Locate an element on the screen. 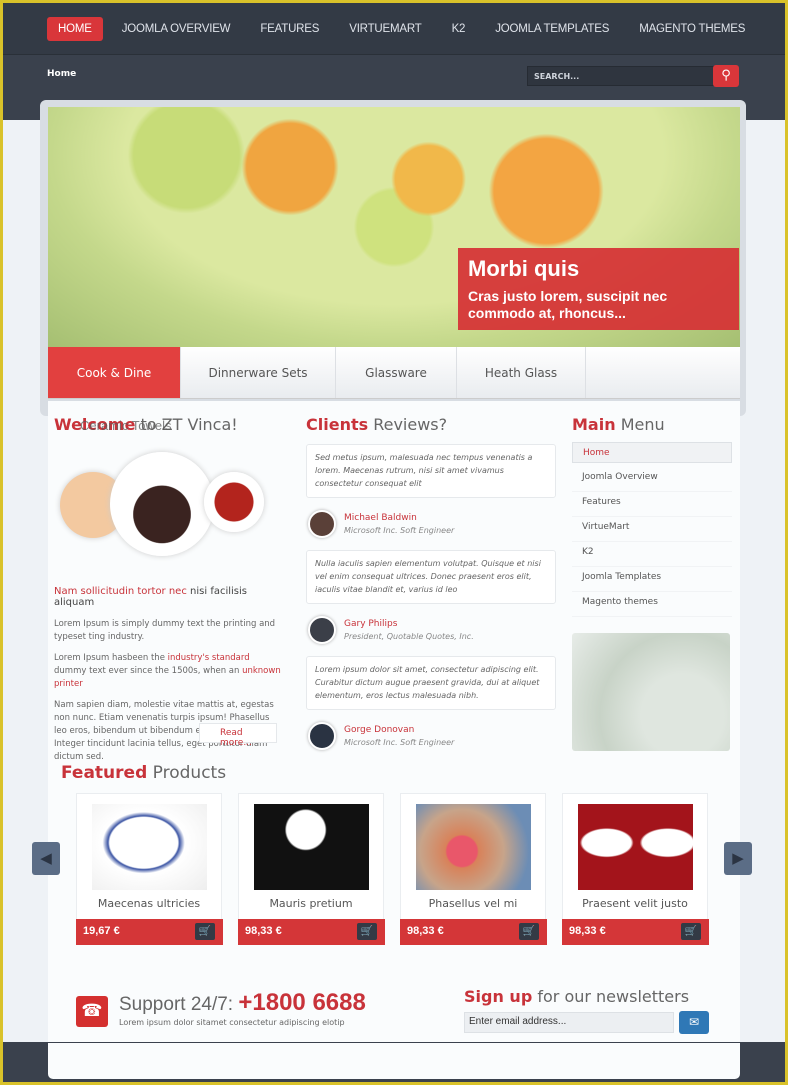 The image size is (788, 1085). product-price: 19,67 € is located at coordinates (101, 931).